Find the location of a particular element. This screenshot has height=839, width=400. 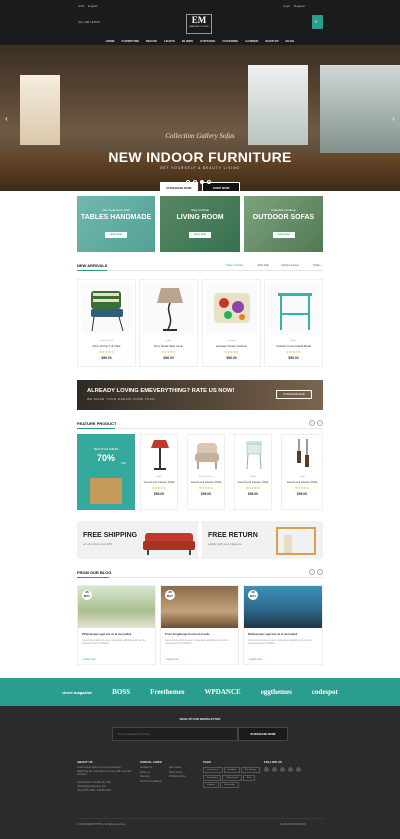

rate-purchase-button: PURCHASE NOW is located at coordinates (294, 394).